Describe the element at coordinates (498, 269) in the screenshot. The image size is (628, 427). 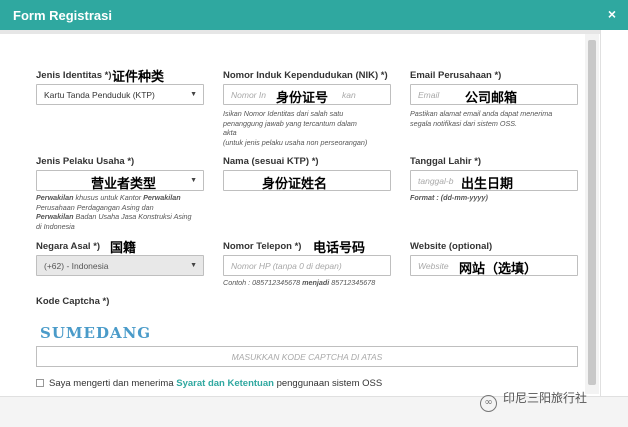
I see `website-annotation: 网站（选填）` at that location.